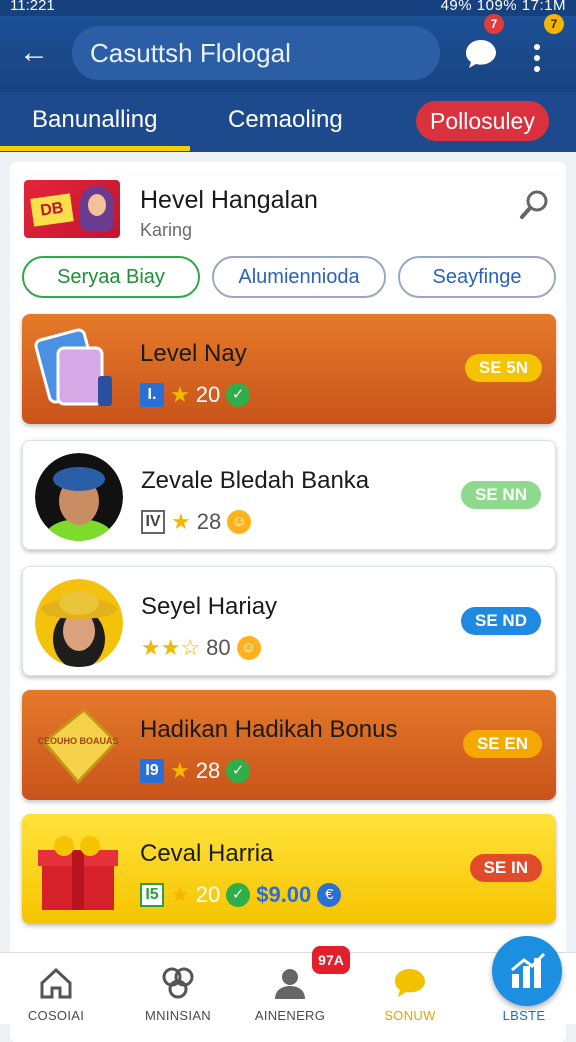 The width and height of the screenshot is (576, 1042). Describe the element at coordinates (299, 277) in the screenshot. I see `filter-chip-2: Alumiennioda` at that location.